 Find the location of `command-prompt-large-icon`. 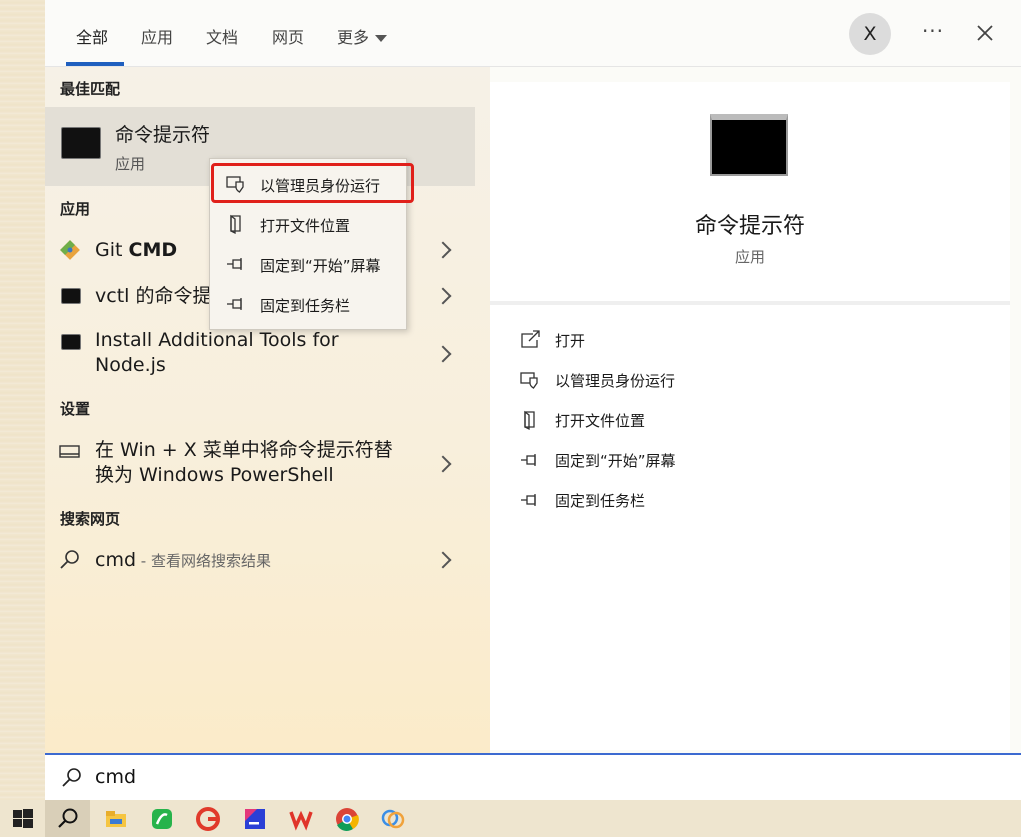

command-prompt-large-icon is located at coordinates (749, 145).